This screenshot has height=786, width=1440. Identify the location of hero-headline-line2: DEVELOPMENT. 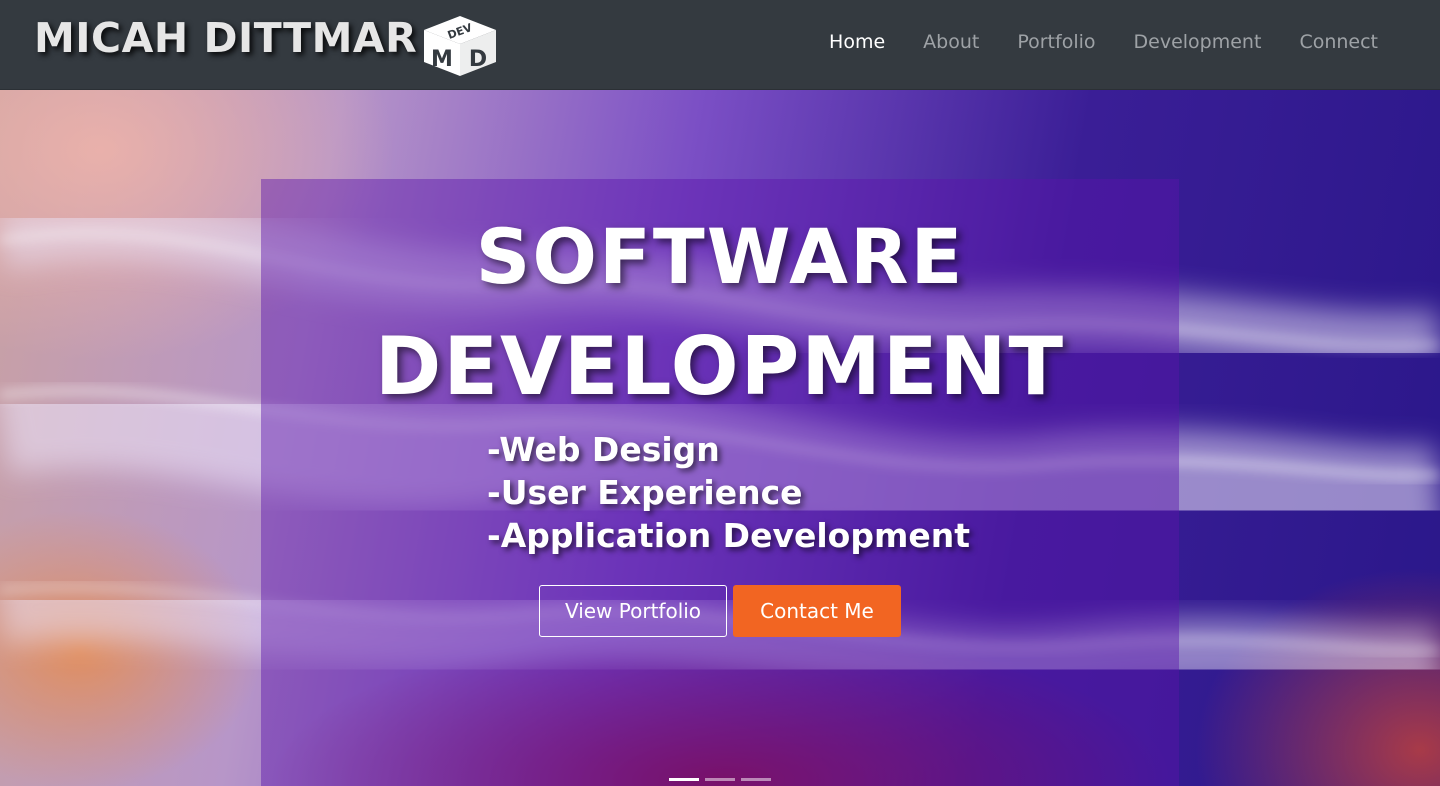
(720, 366).